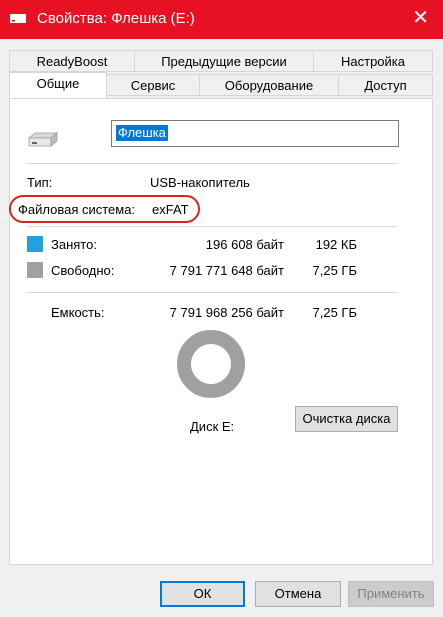 The height and width of the screenshot is (617, 443). I want to click on free-bytes: 7 791 771 648 байт, so click(226, 270).